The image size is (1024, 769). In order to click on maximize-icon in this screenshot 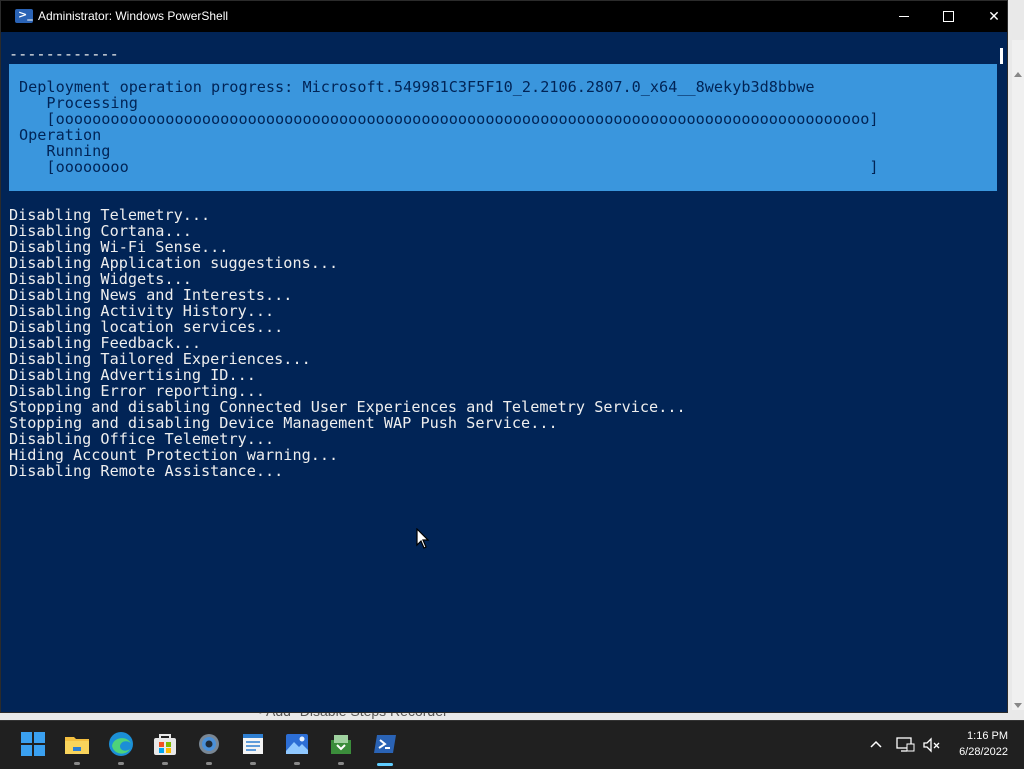, I will do `click(948, 16)`.